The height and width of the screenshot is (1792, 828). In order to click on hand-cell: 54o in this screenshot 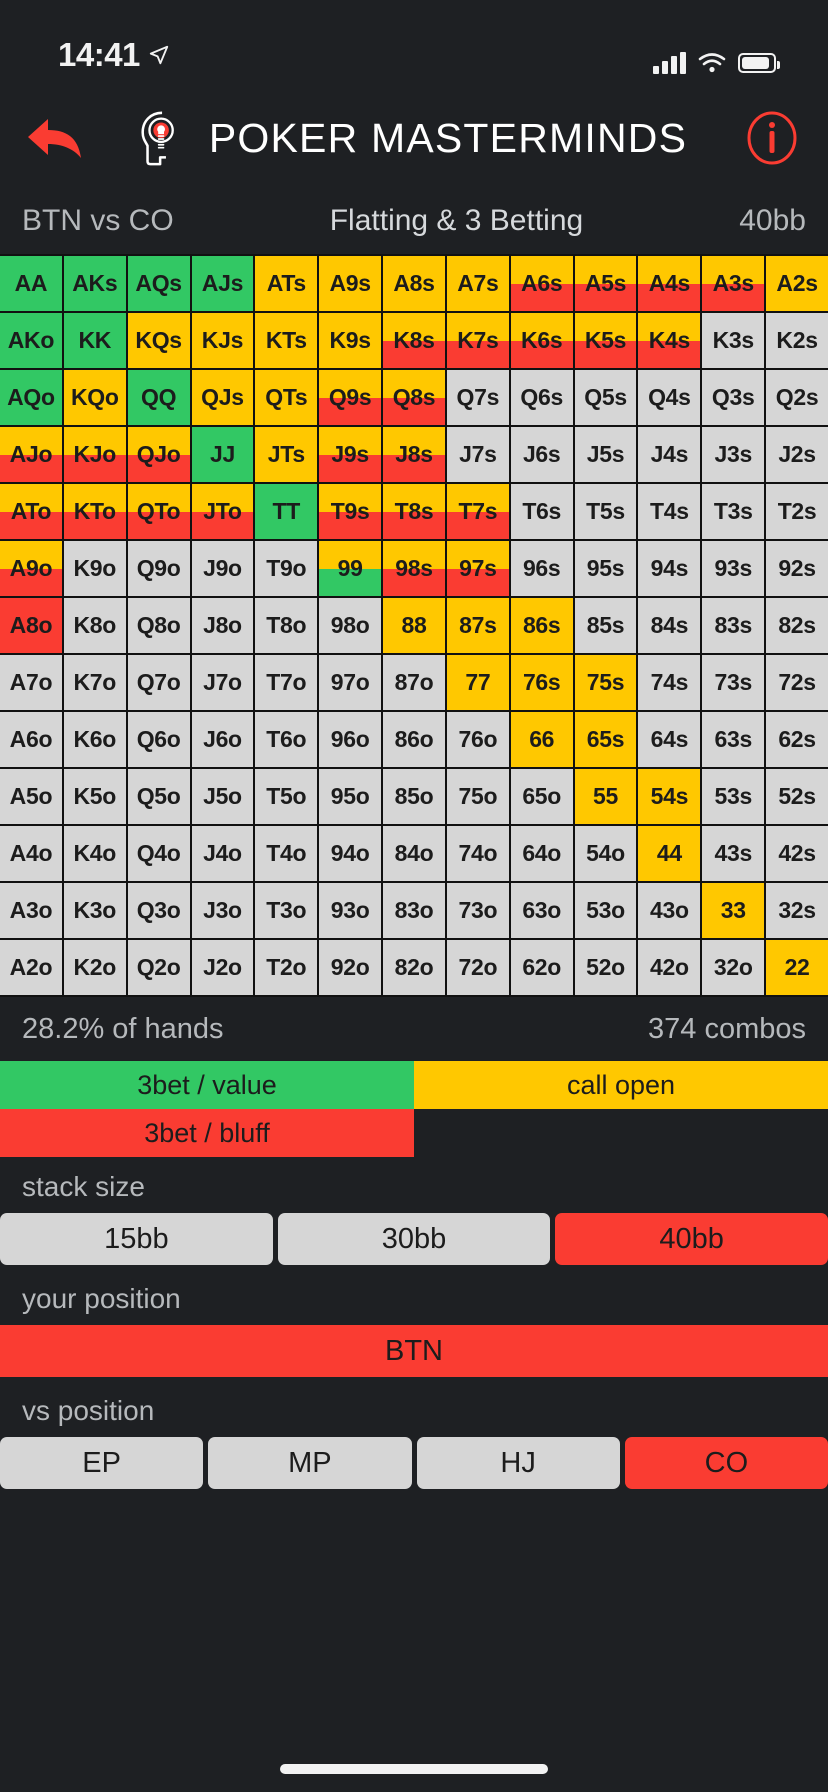, I will do `click(605, 853)`.